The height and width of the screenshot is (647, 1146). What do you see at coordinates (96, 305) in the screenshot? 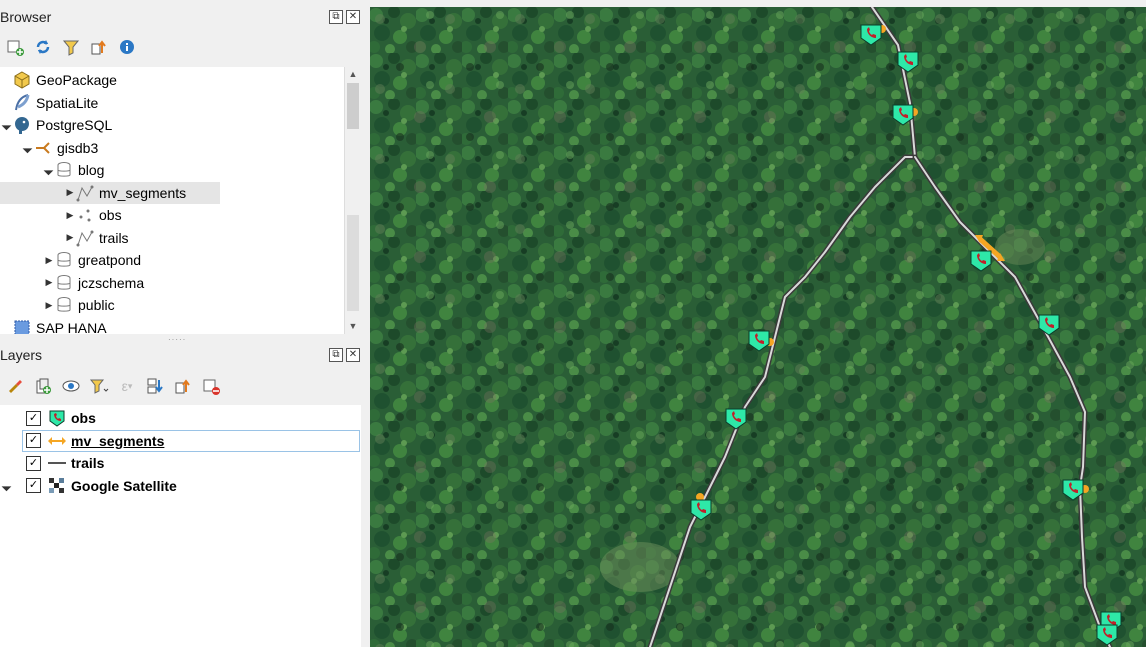
I see `browser-item-label: public` at bounding box center [96, 305].